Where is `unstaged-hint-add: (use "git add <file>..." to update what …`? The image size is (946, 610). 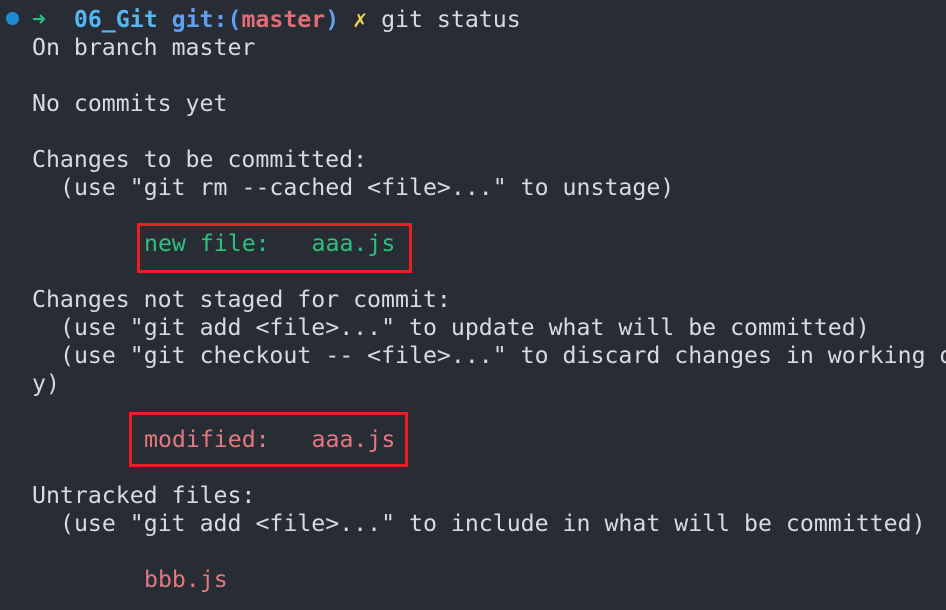
unstaged-hint-add: (use "git add <file>..." to update what … is located at coordinates (465, 327).